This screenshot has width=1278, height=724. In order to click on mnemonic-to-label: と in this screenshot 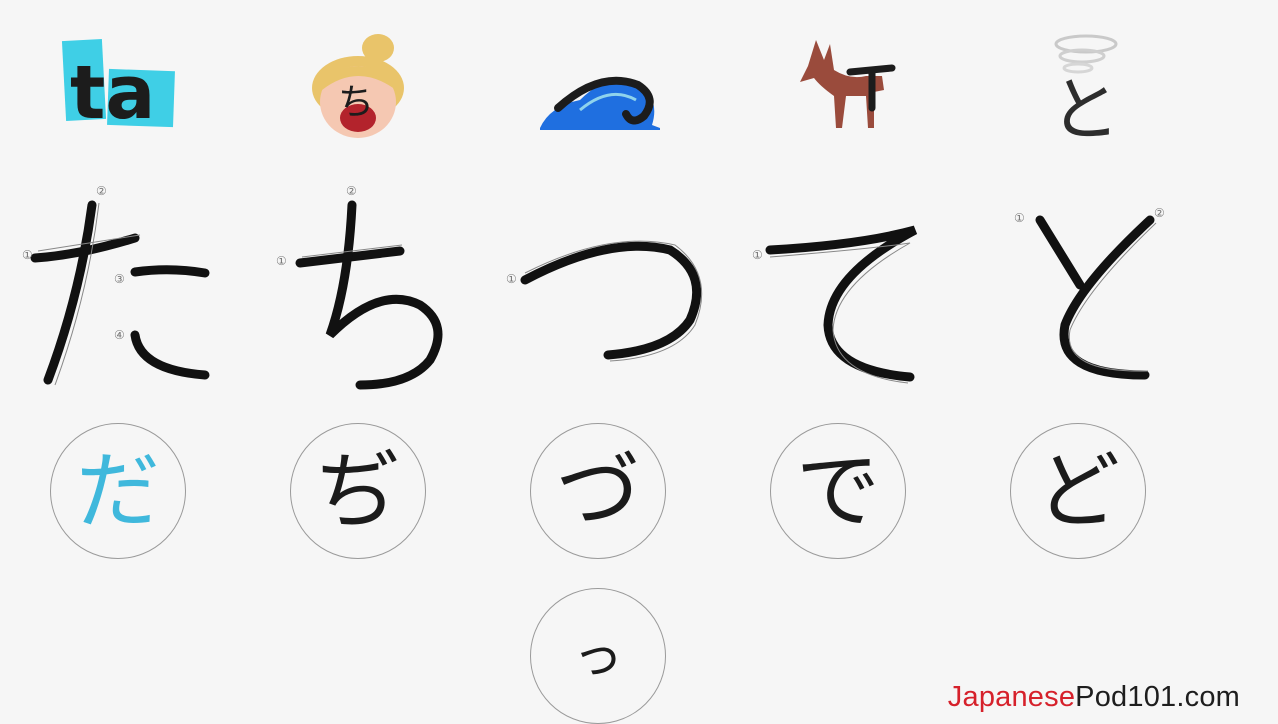, I will do `click(1085, 104)`.